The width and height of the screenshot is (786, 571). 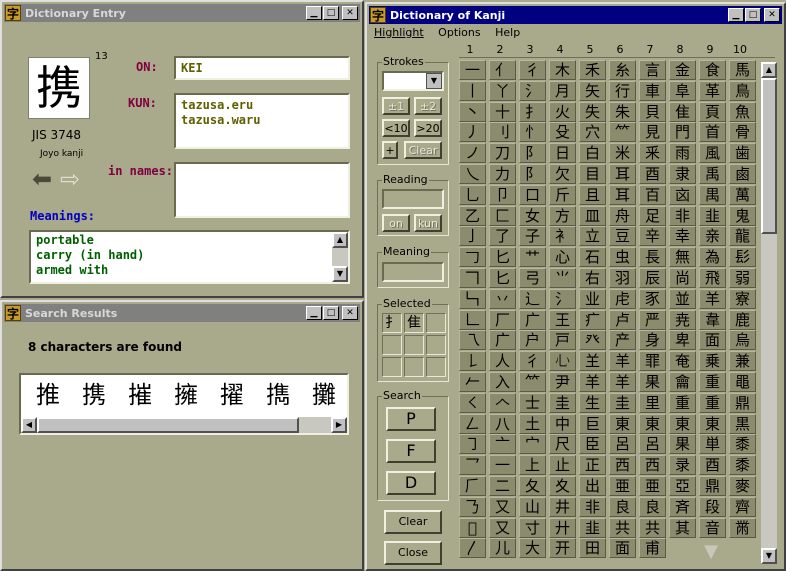 What do you see at coordinates (592, 153) in the screenshot?
I see `radical-cell: 白` at bounding box center [592, 153].